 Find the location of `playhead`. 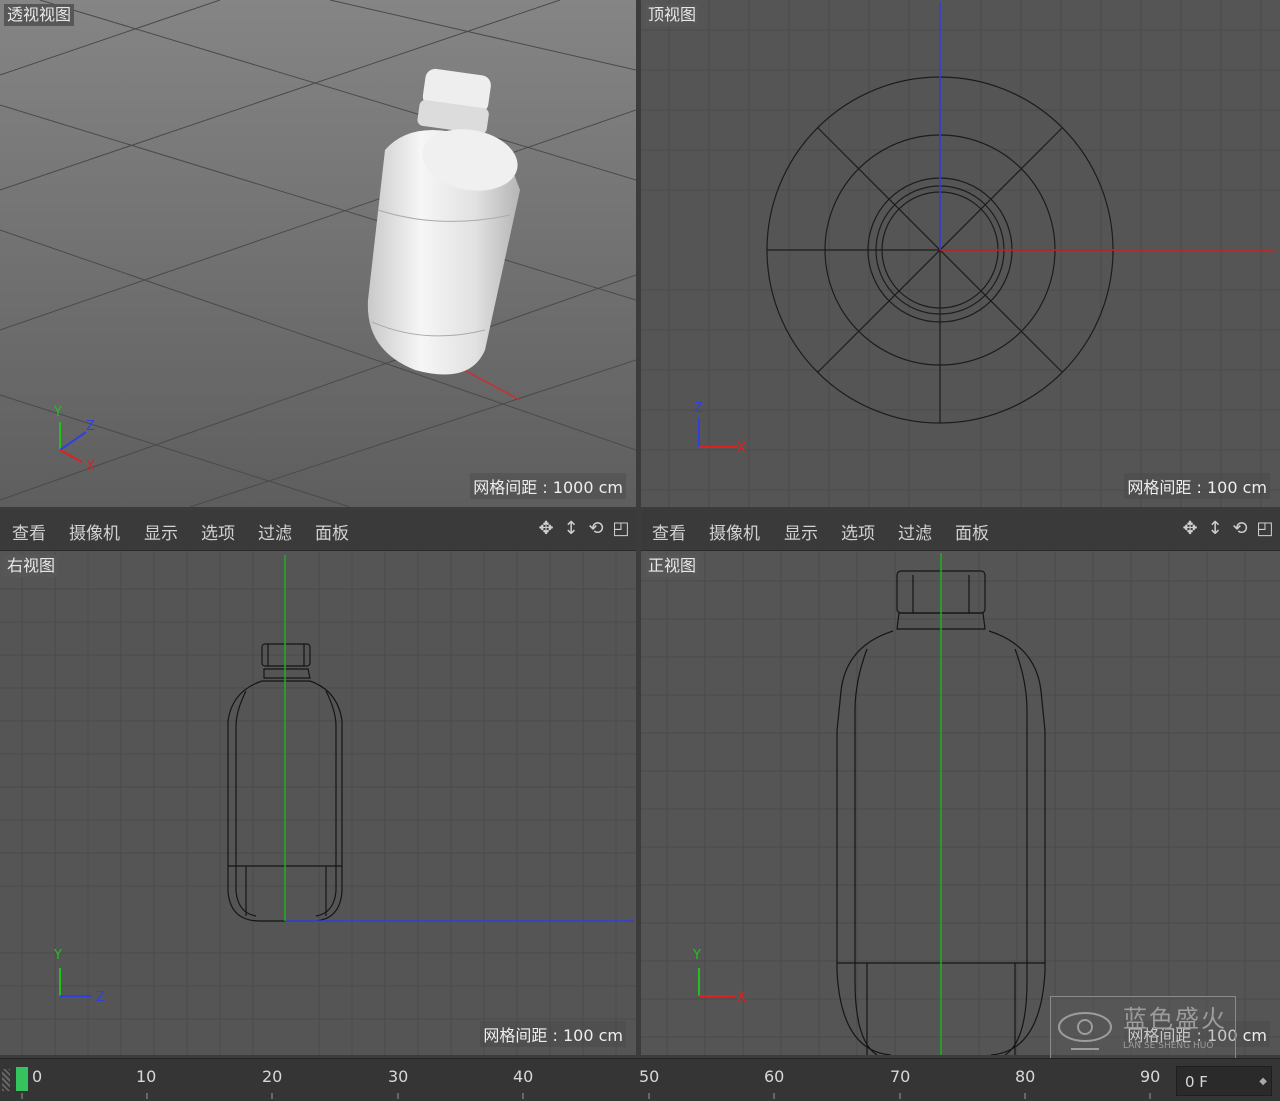

playhead is located at coordinates (22, 1079).